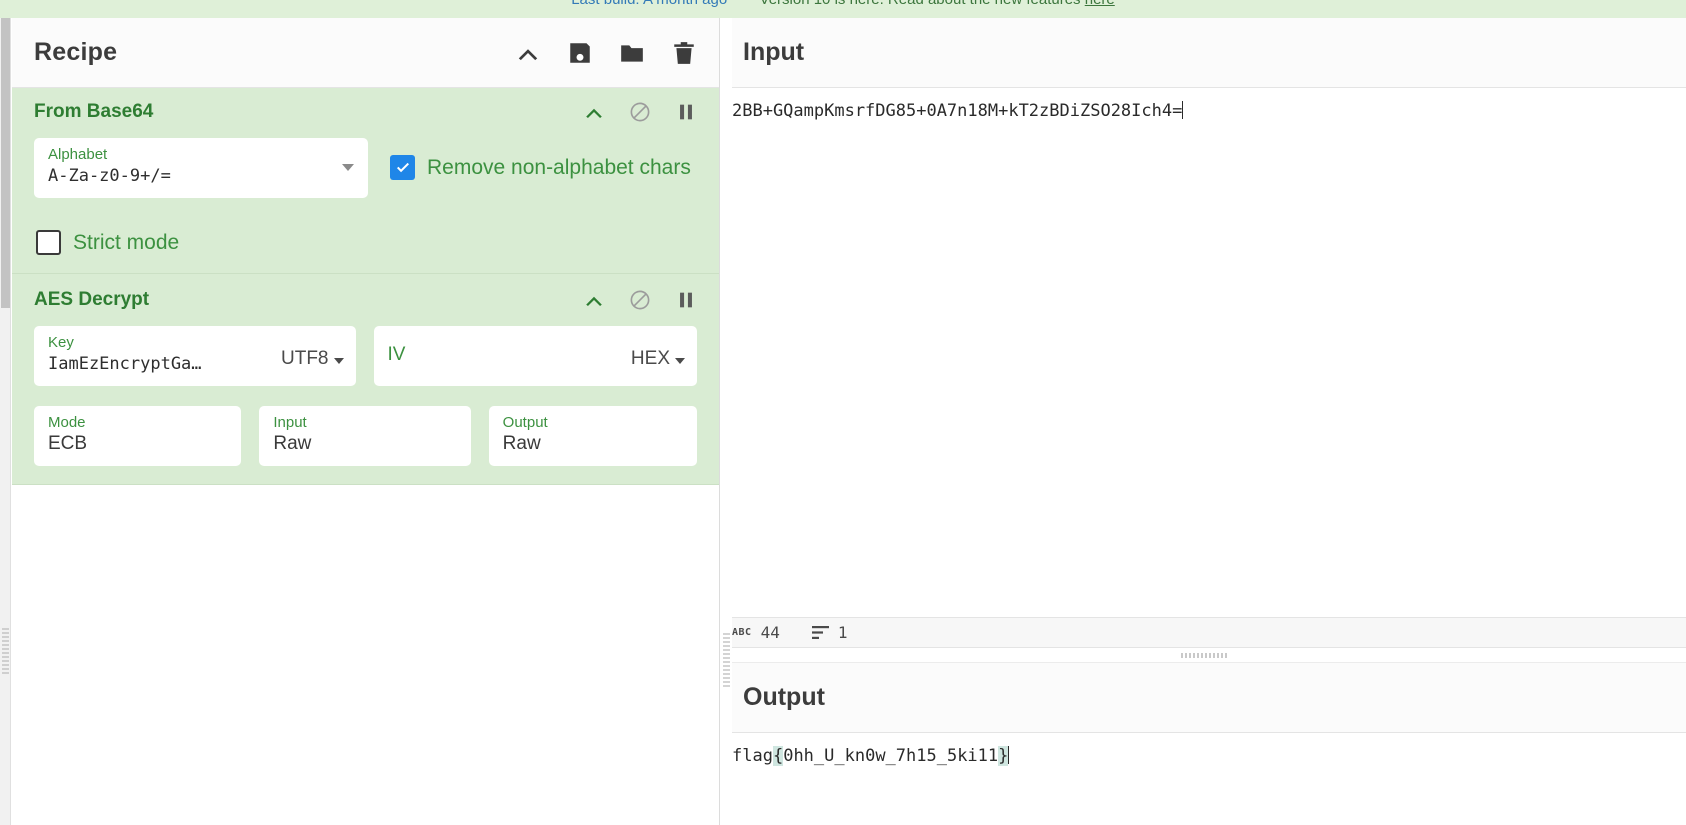  I want to click on output-body: 0hh_U_kn0w_7h15_5ki11, so click(891, 756).